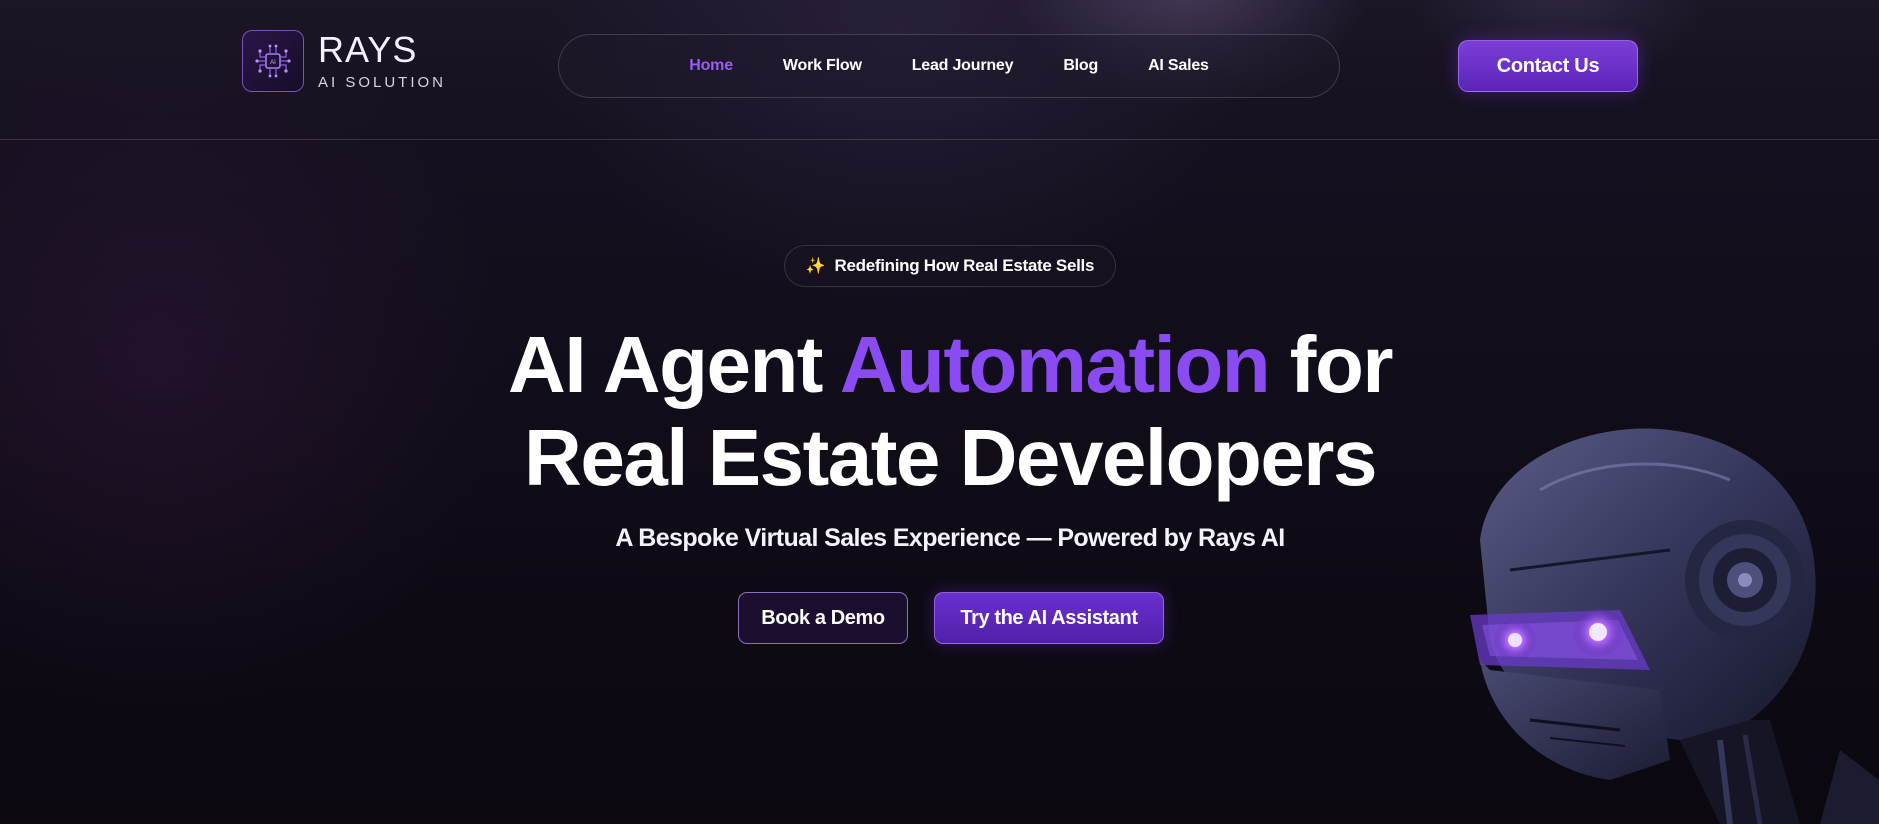 The width and height of the screenshot is (1879, 824). I want to click on try-ai-assistant-button: Try the AI Assistant, so click(1049, 618).